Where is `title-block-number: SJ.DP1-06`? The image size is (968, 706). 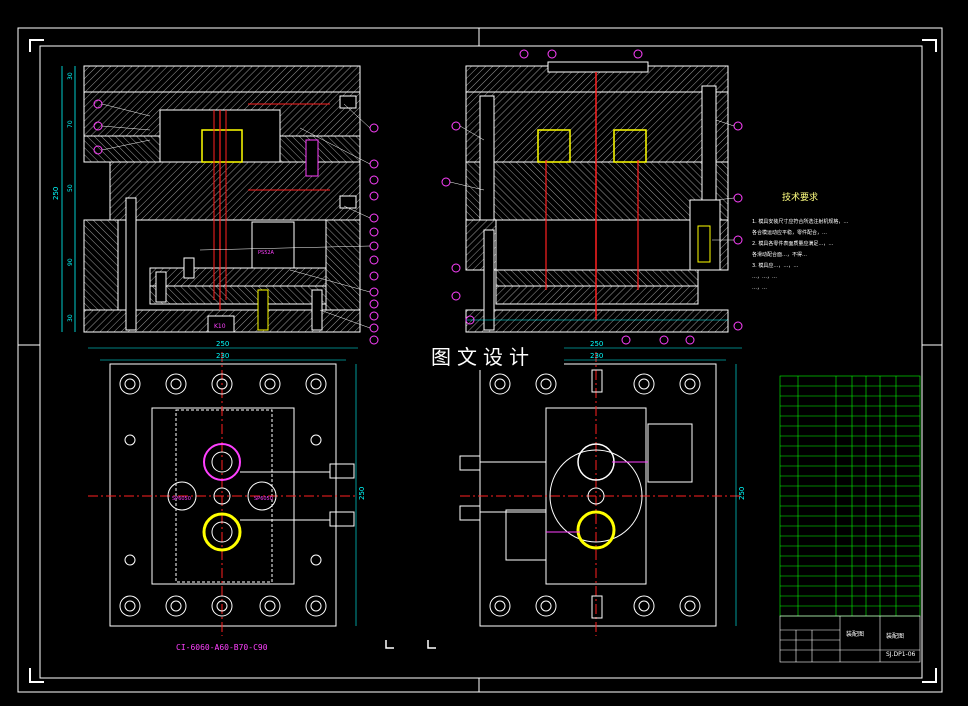 title-block-number: SJ.DP1-06 is located at coordinates (901, 654).